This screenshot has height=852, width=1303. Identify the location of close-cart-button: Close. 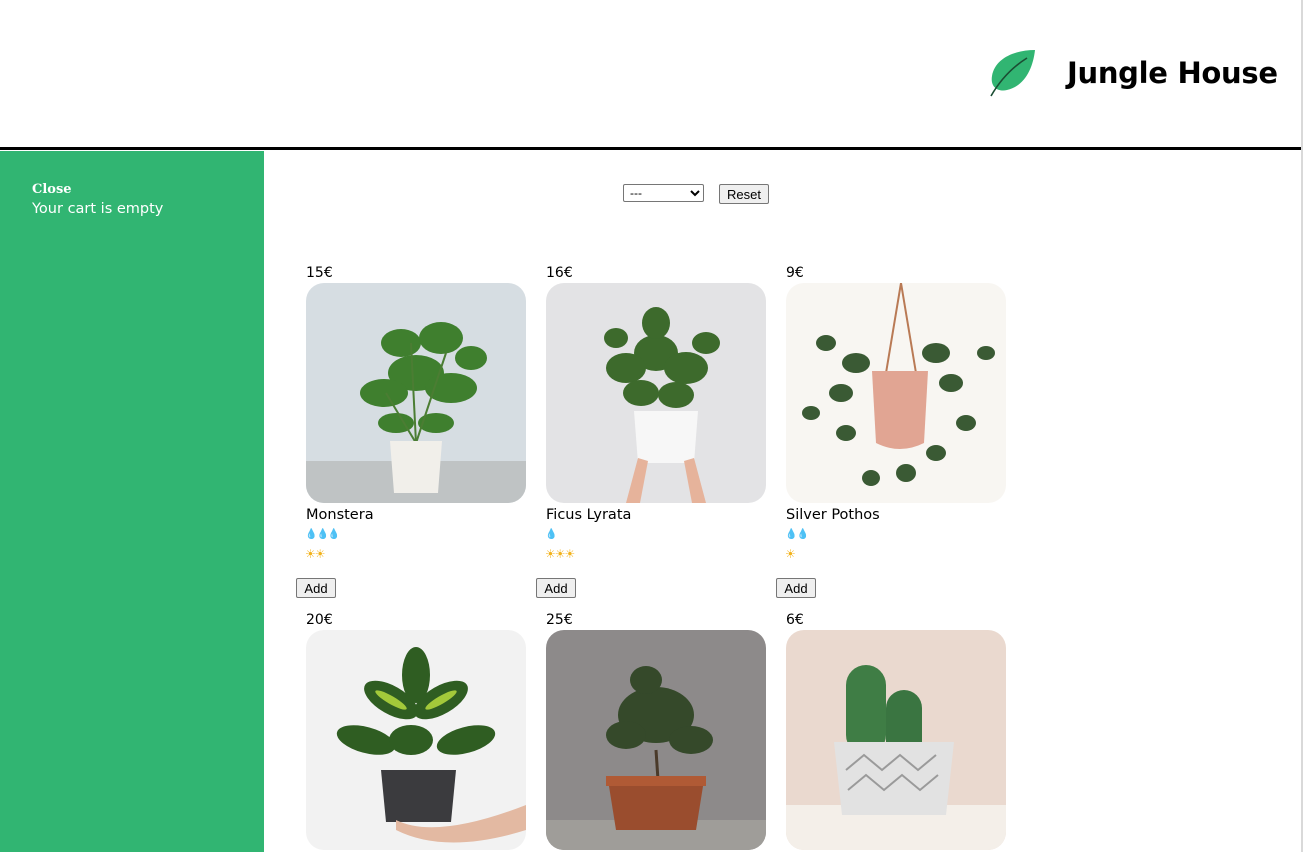
(52, 189).